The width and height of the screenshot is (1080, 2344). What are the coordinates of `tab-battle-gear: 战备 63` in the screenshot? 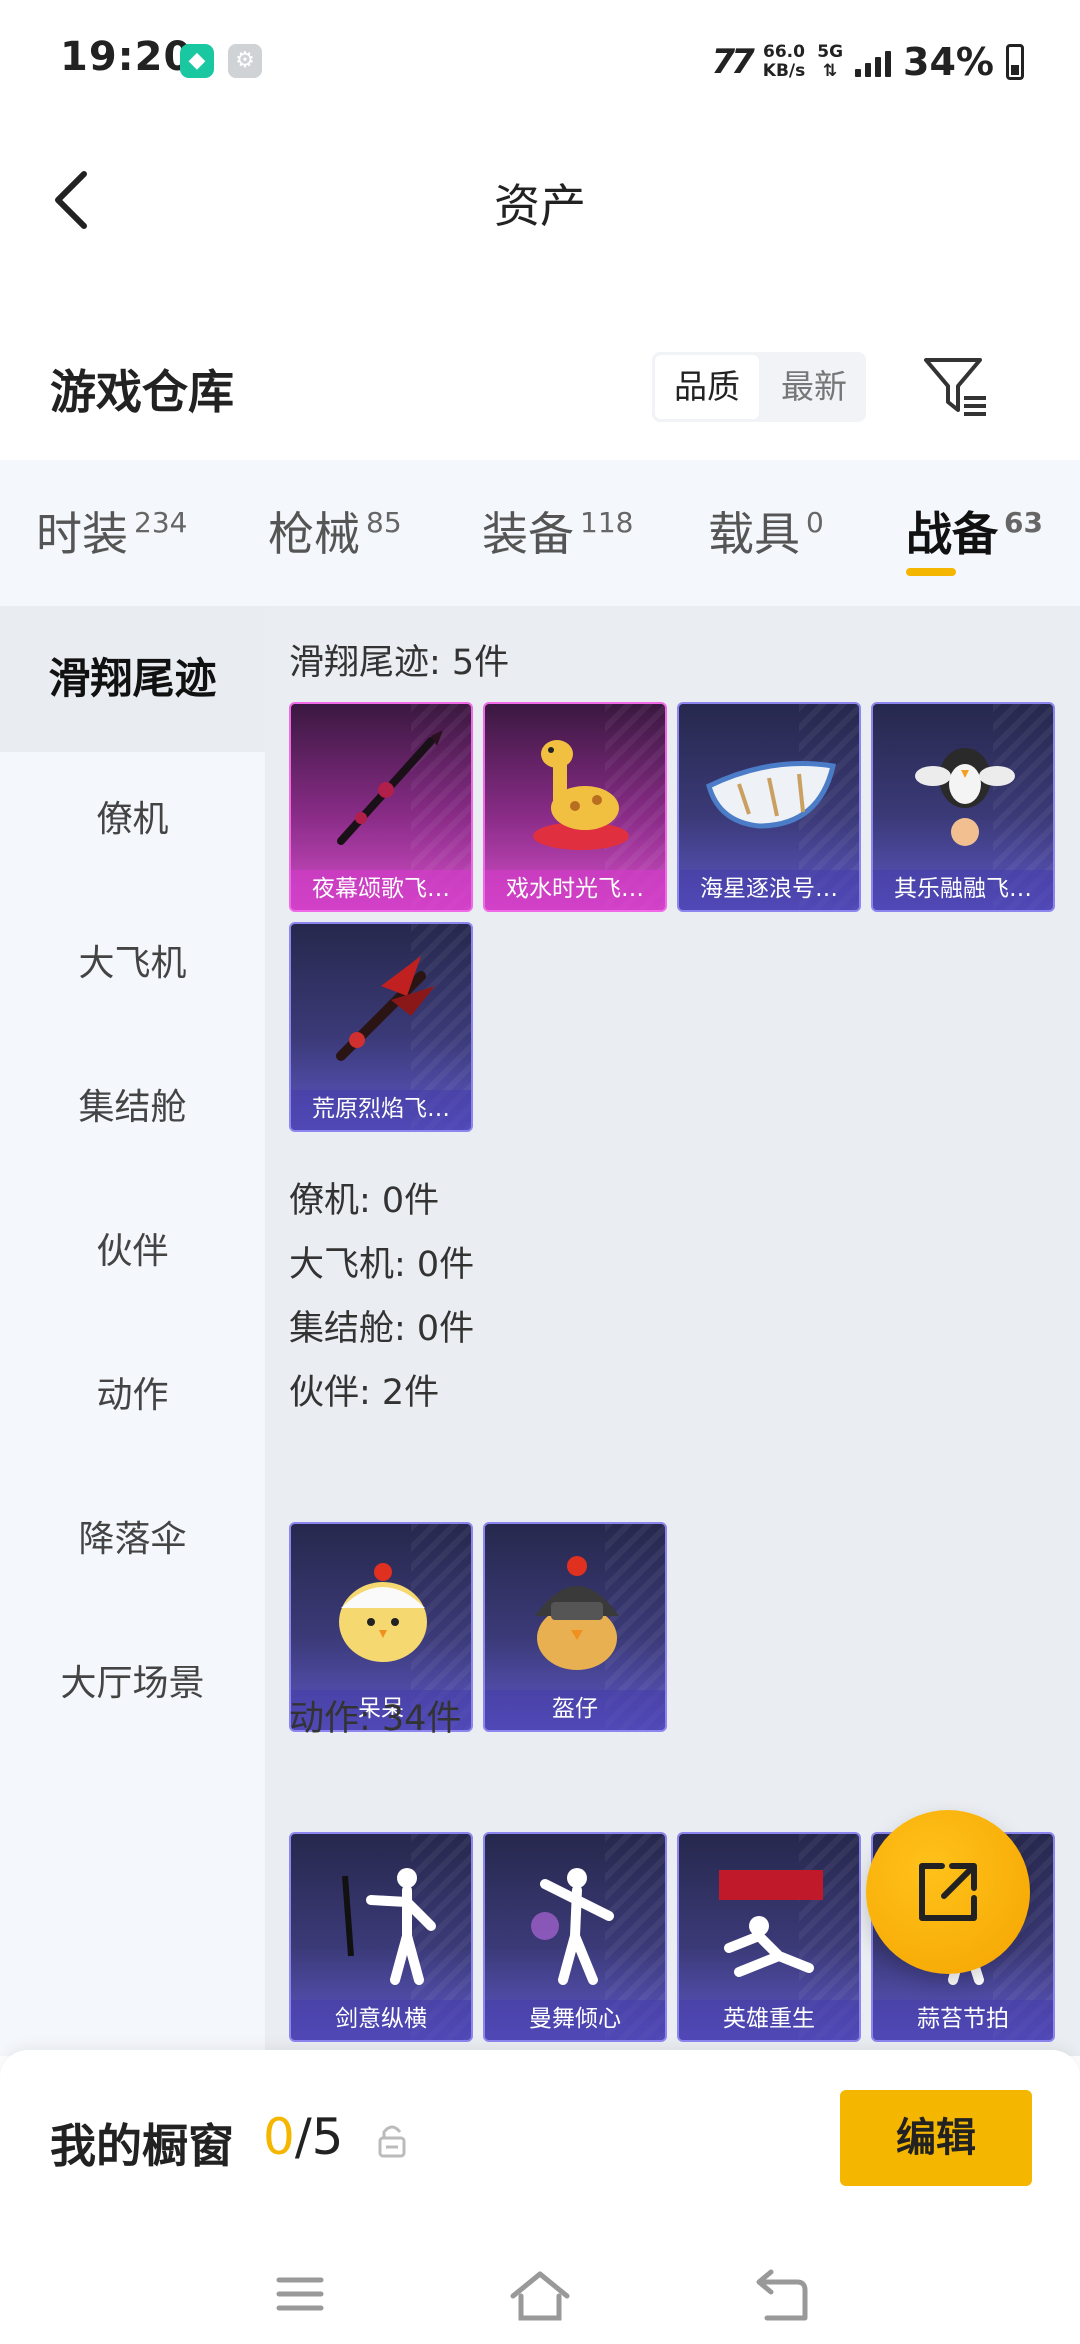 It's located at (974, 531).